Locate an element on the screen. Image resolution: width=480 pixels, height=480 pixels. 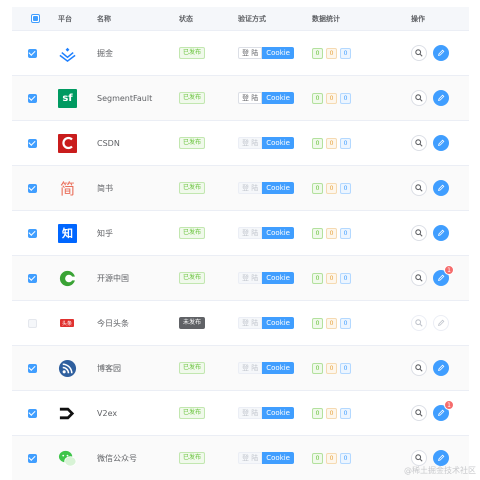
row-name: 开源中国 is located at coordinates (113, 278).